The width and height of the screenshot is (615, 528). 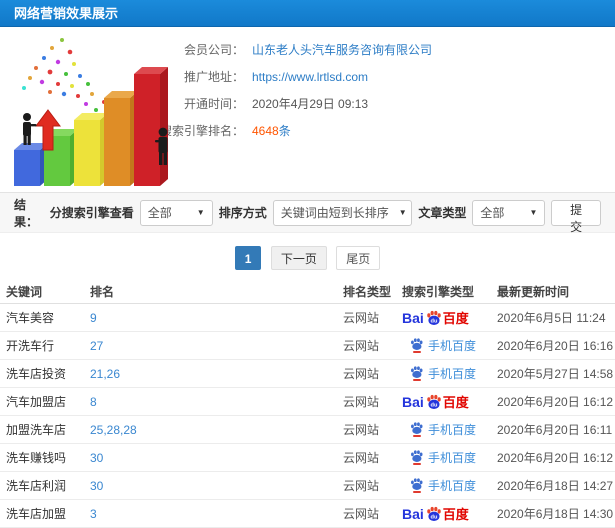 I want to click on bar-red, so click(x=151, y=126).